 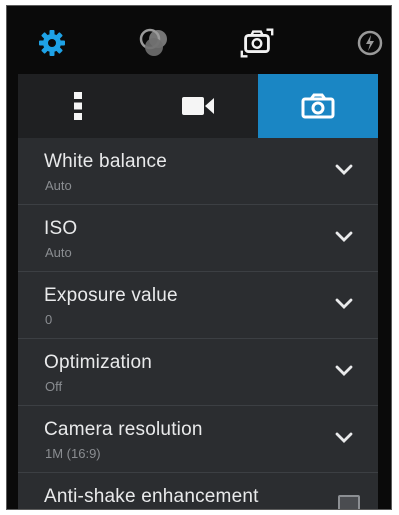 I want to click on setting-value: 0, so click(x=49, y=319).